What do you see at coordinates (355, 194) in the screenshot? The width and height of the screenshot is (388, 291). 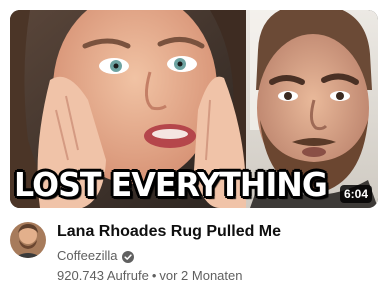 I see `duration-badge: 6:04` at bounding box center [355, 194].